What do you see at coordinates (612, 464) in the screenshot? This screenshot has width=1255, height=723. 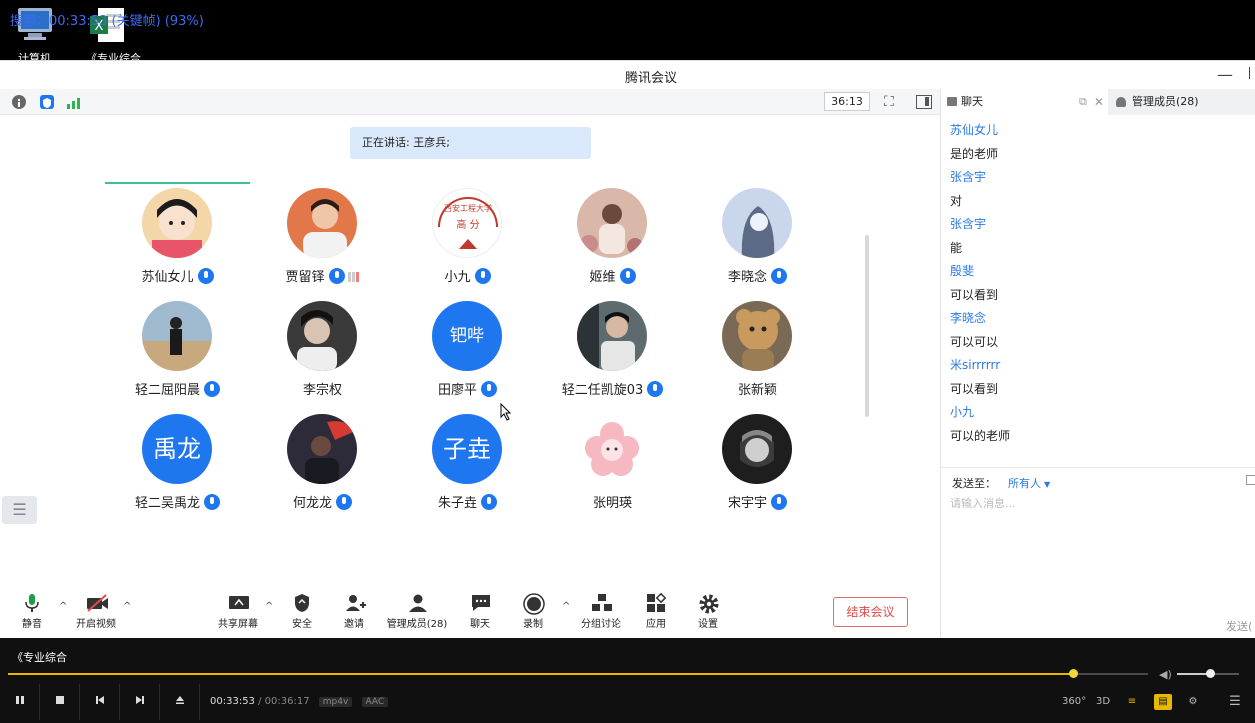 I see `participant-tile: 张明瑛` at bounding box center [612, 464].